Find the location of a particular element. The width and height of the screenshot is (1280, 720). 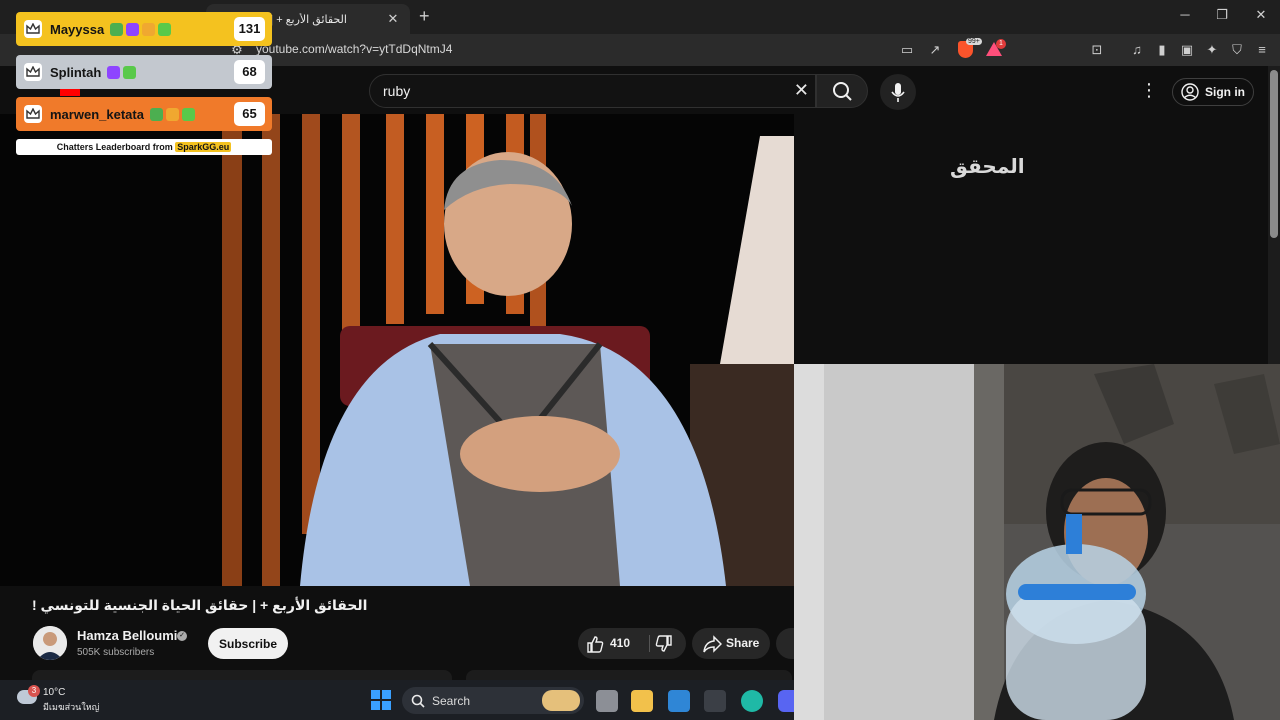

task-view-icon is located at coordinates (607, 701).